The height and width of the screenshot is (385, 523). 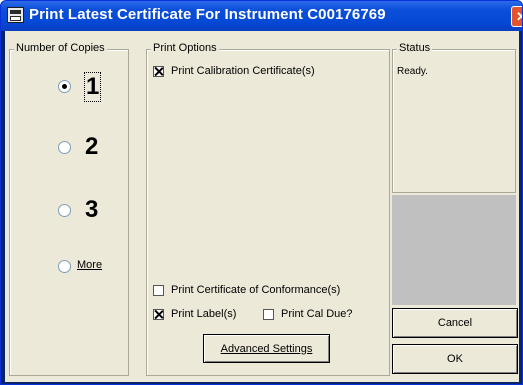 I want to click on print-cal-due-label: Print Cal Due?, so click(x=317, y=314).